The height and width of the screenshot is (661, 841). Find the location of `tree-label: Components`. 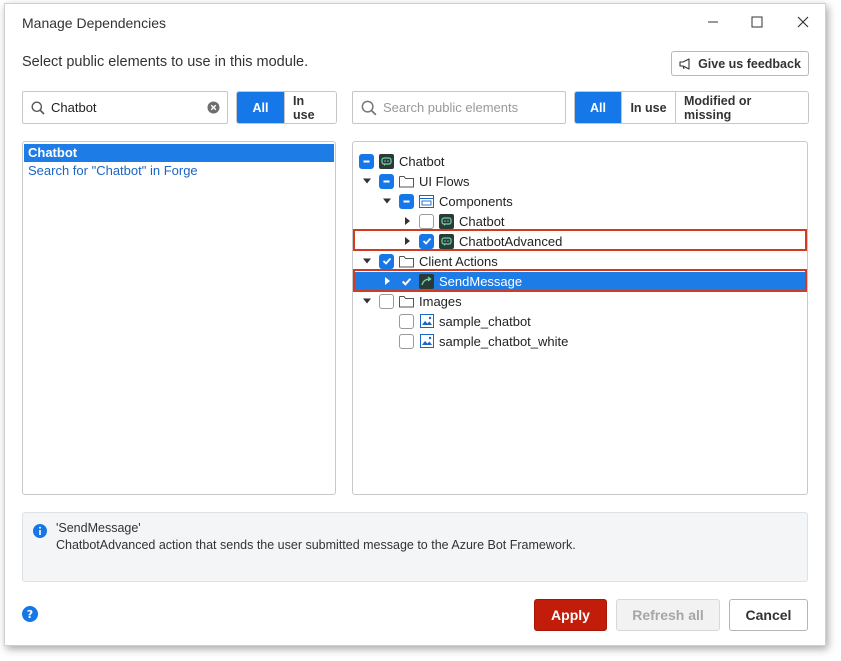

tree-label: Components is located at coordinates (476, 201).